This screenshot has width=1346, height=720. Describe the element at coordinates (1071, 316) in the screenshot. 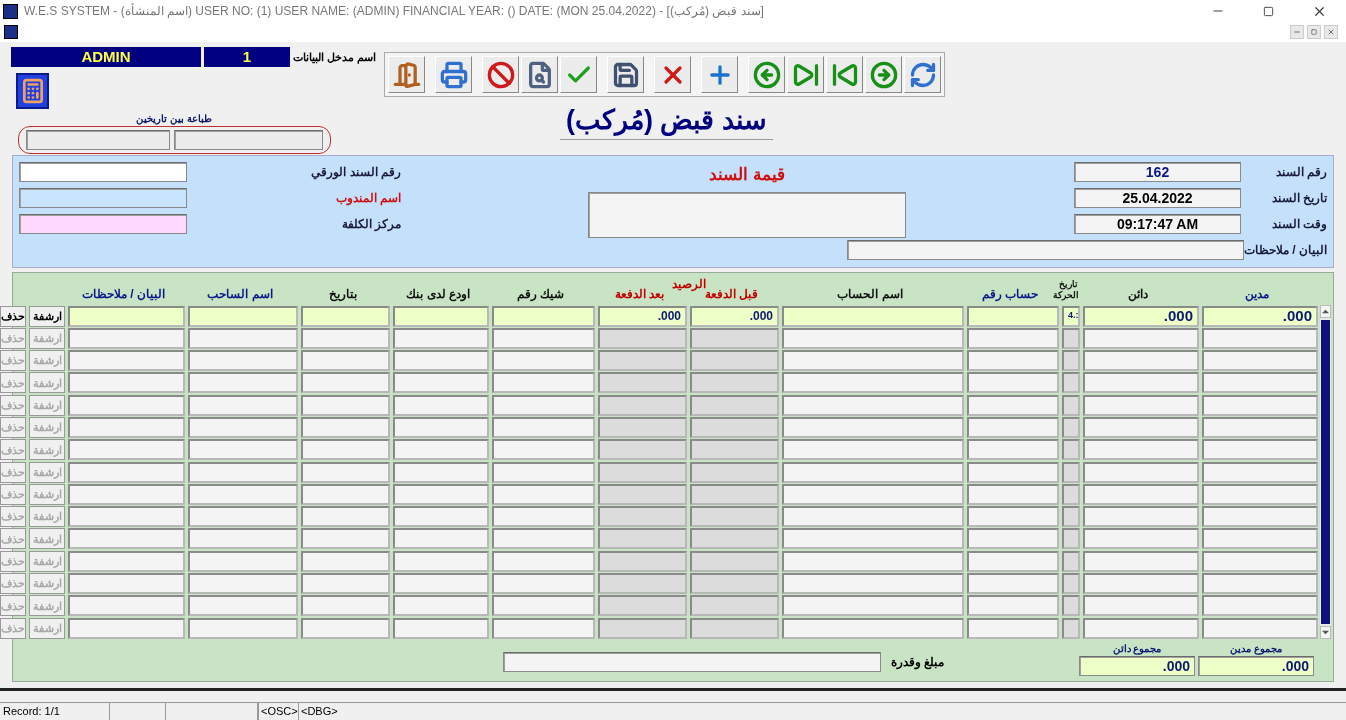

I see `grid-cell: 4.:` at that location.